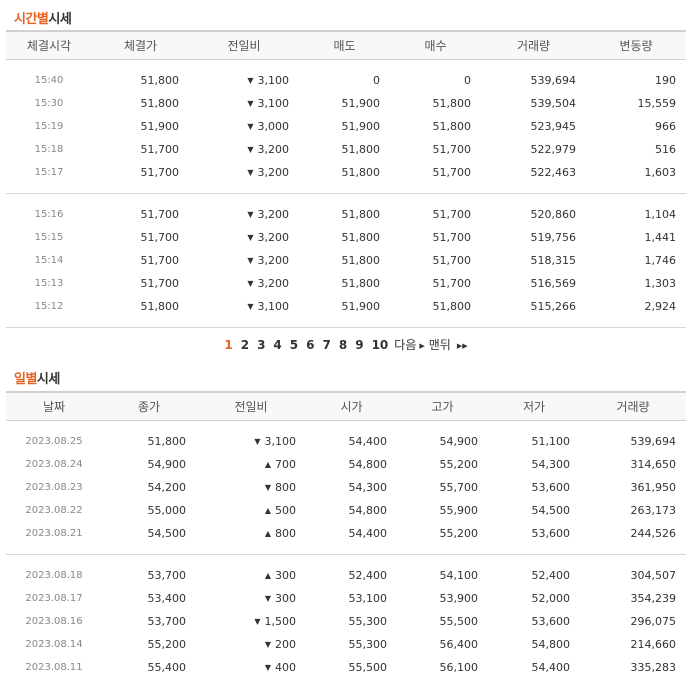 The width and height of the screenshot is (690, 682). Describe the element at coordinates (285, 487) in the screenshot. I see `change-value: 800` at that location.